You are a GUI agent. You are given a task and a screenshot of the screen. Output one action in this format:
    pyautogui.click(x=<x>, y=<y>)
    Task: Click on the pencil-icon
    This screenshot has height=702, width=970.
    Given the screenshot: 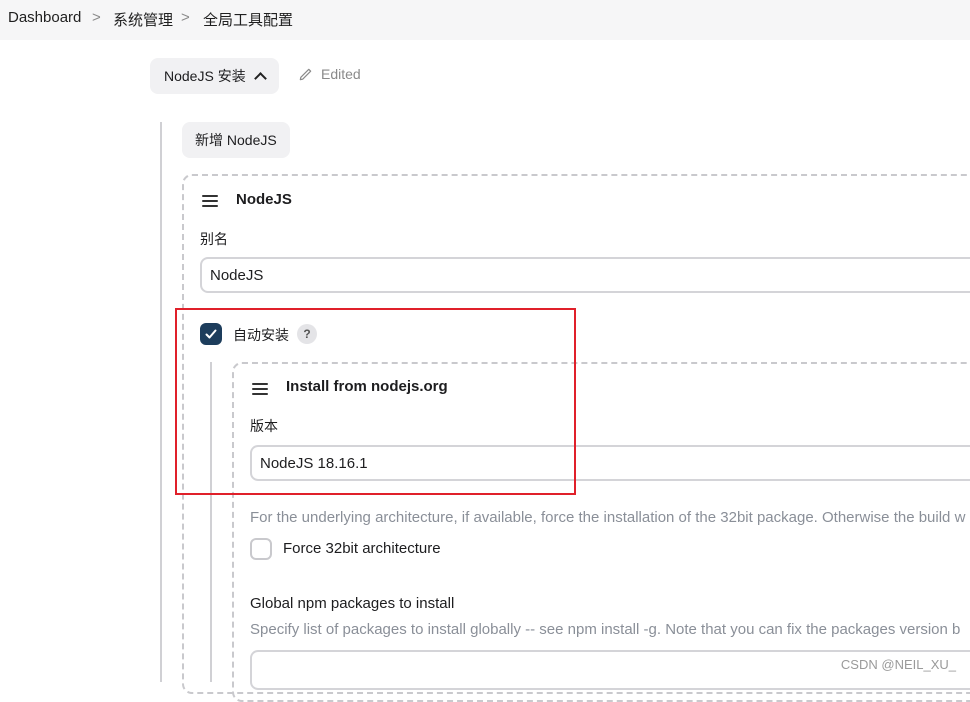 What is the action you would take?
    pyautogui.click(x=305, y=74)
    